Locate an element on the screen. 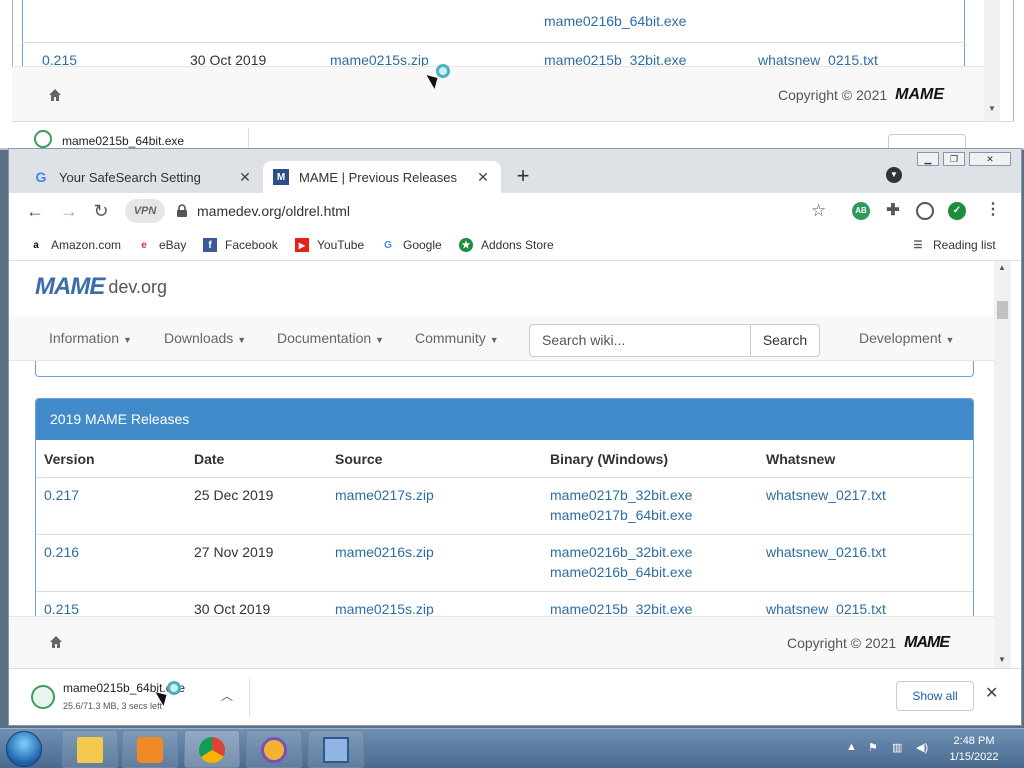 The height and width of the screenshot is (768, 1024). close-window-button: ✕ is located at coordinates (990, 159).